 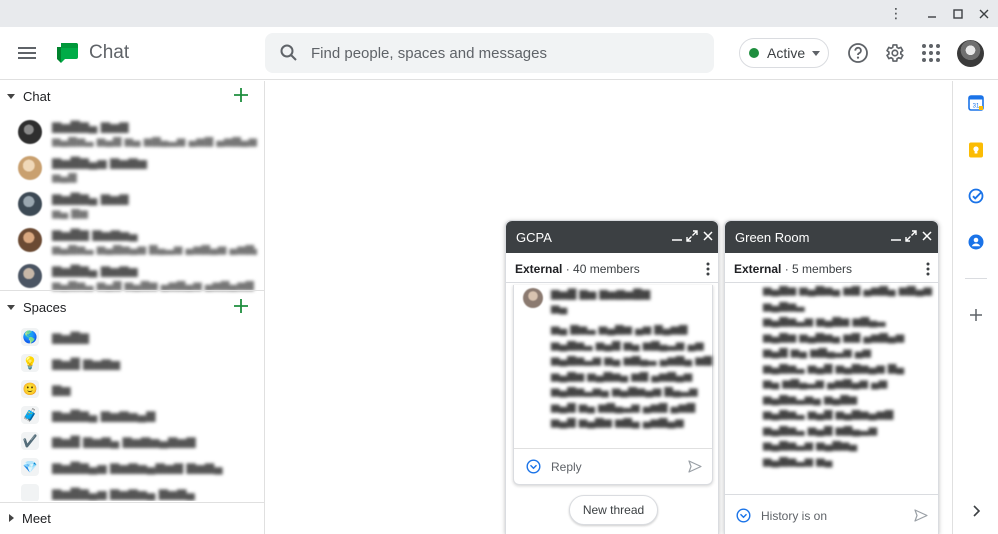 I want to click on main-menu-icon, so click(x=28, y=53).